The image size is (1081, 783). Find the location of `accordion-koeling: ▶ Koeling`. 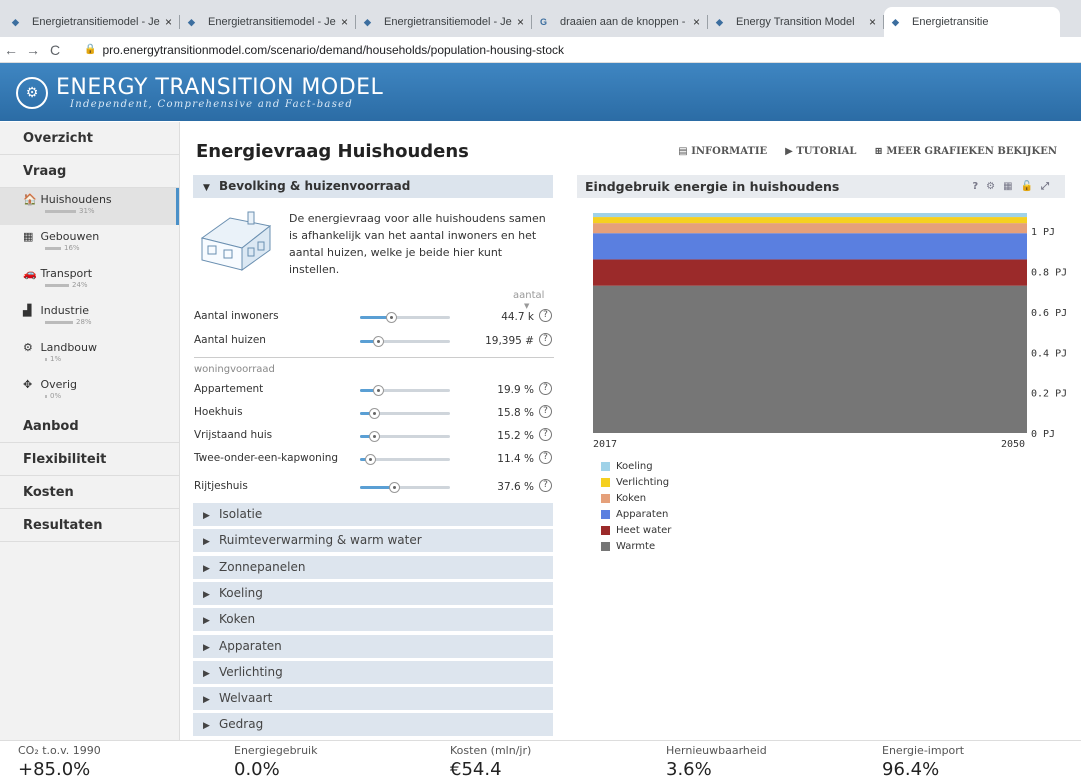

accordion-koeling: ▶ Koeling is located at coordinates (373, 593).